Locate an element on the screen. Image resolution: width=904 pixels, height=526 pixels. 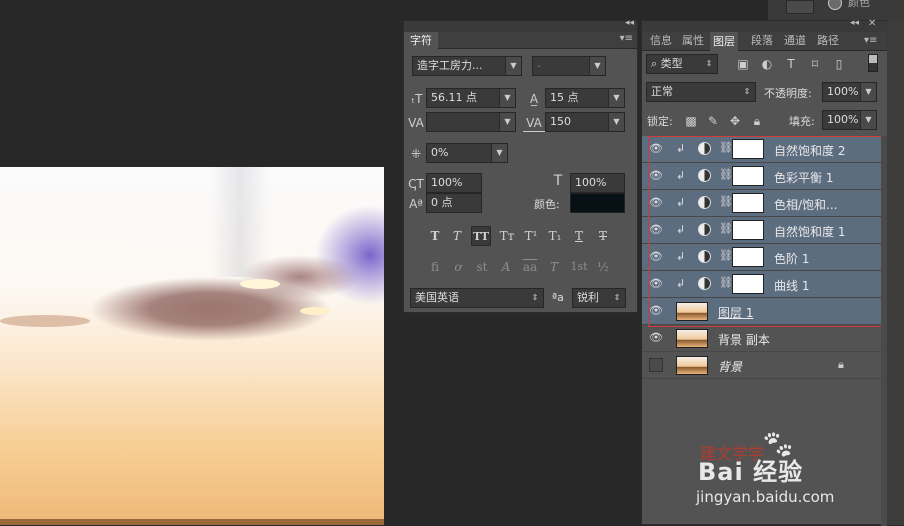
lock-all-icon: 🔒︎ is located at coordinates (757, 121).